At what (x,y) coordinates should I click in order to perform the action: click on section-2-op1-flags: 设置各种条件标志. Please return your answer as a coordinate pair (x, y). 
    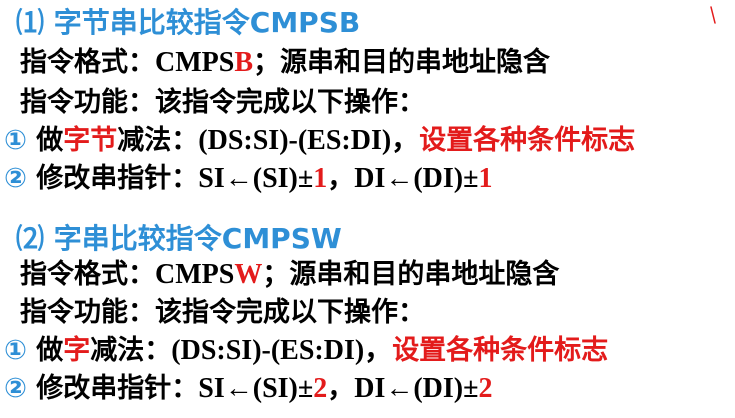
    Looking at the image, I should click on (500, 350).